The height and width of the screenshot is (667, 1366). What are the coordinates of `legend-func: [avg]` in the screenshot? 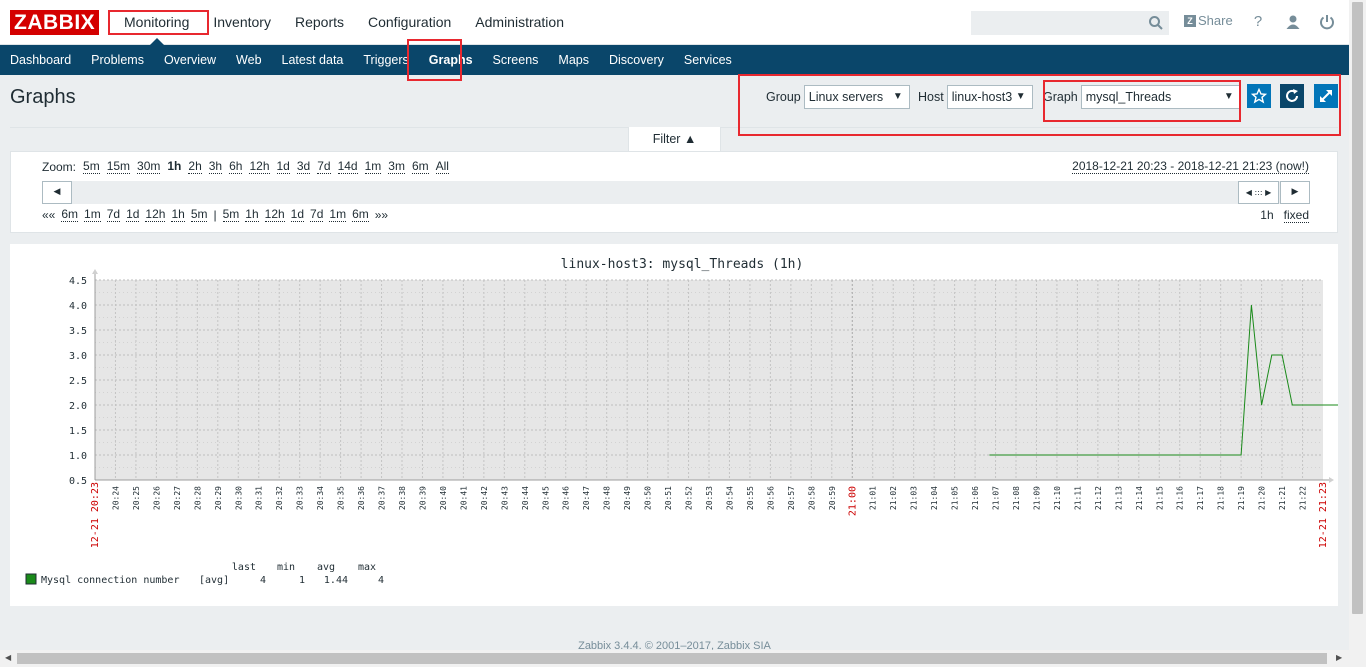 It's located at (214, 580).